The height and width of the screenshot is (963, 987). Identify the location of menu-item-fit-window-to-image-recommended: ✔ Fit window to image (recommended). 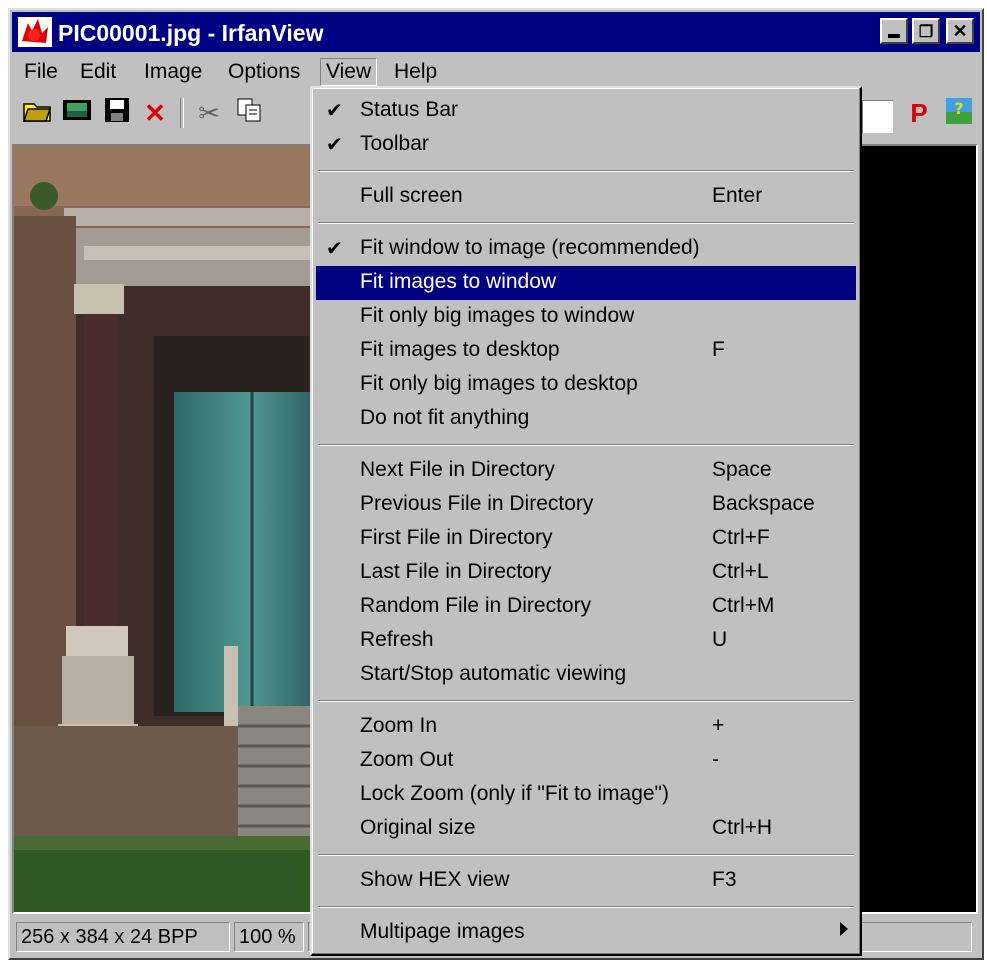
(586, 249).